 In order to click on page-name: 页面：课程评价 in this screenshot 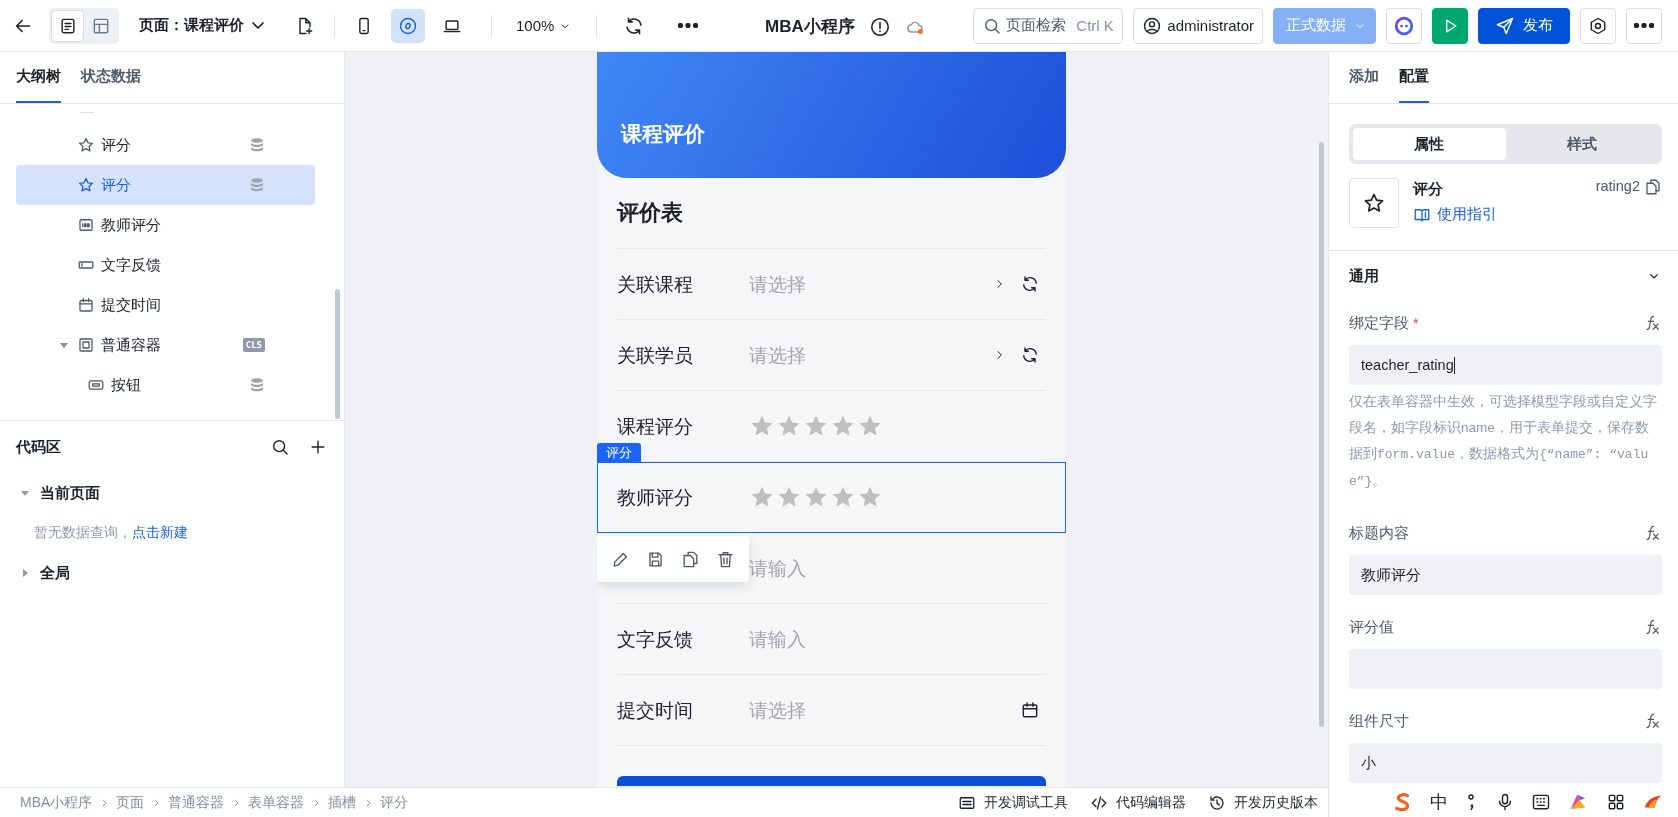, I will do `click(191, 25)`.